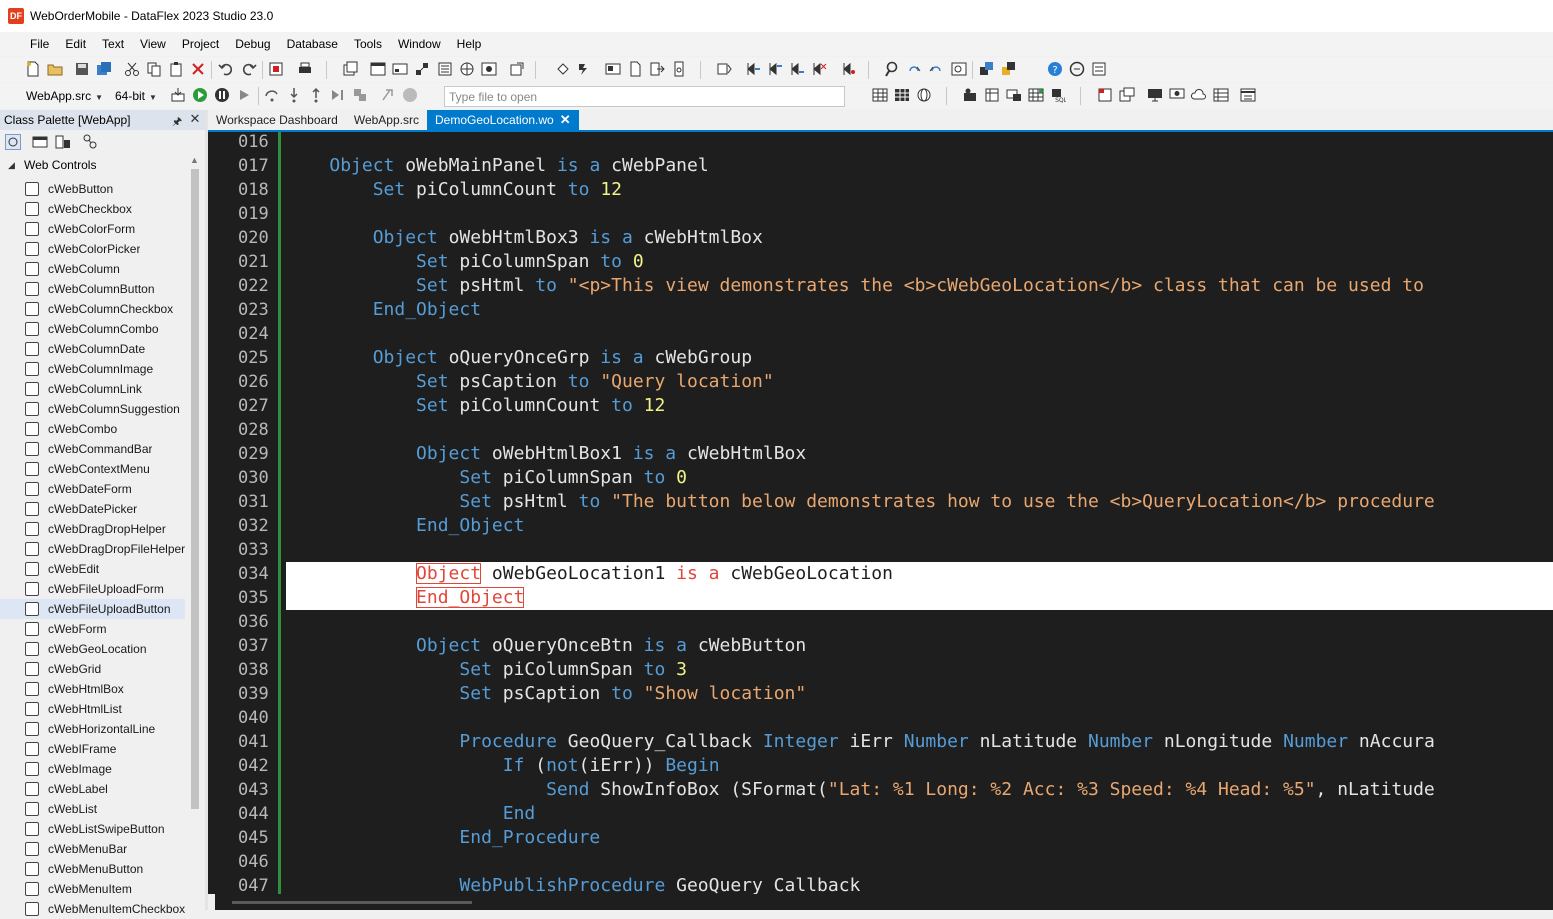 The height and width of the screenshot is (919, 1553). Describe the element at coordinates (467, 69) in the screenshot. I see `globe-icon` at that location.